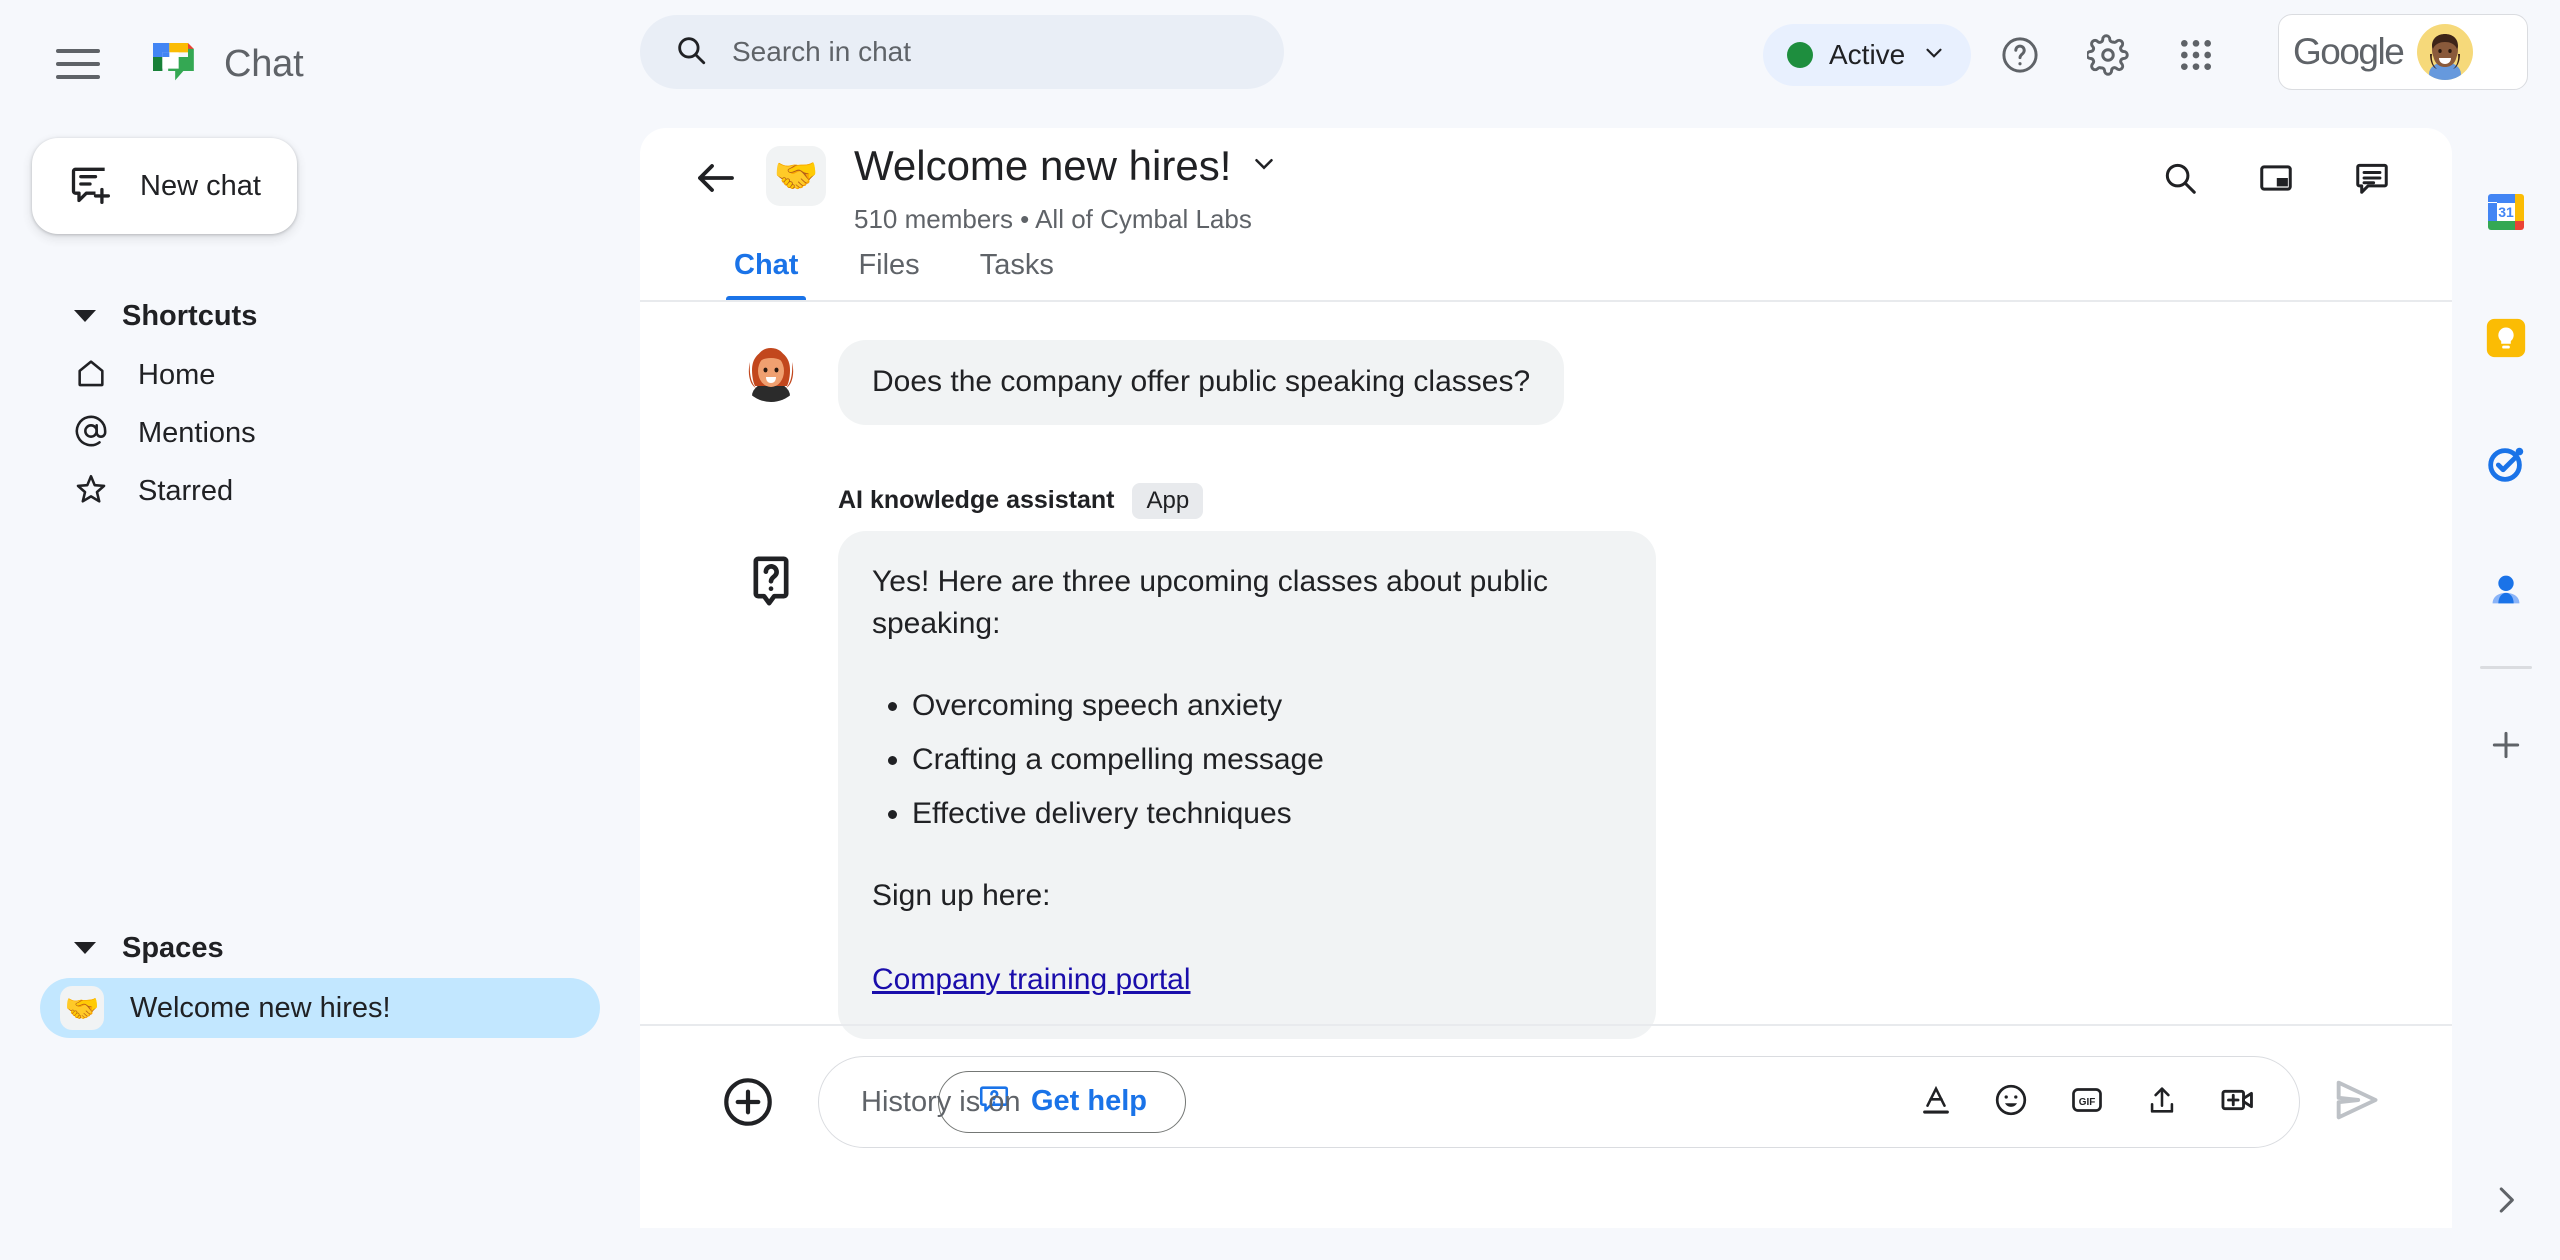 The height and width of the screenshot is (1260, 2560). Describe the element at coordinates (1043, 165) in the screenshot. I see `page-title: Welcome new hires!` at that location.